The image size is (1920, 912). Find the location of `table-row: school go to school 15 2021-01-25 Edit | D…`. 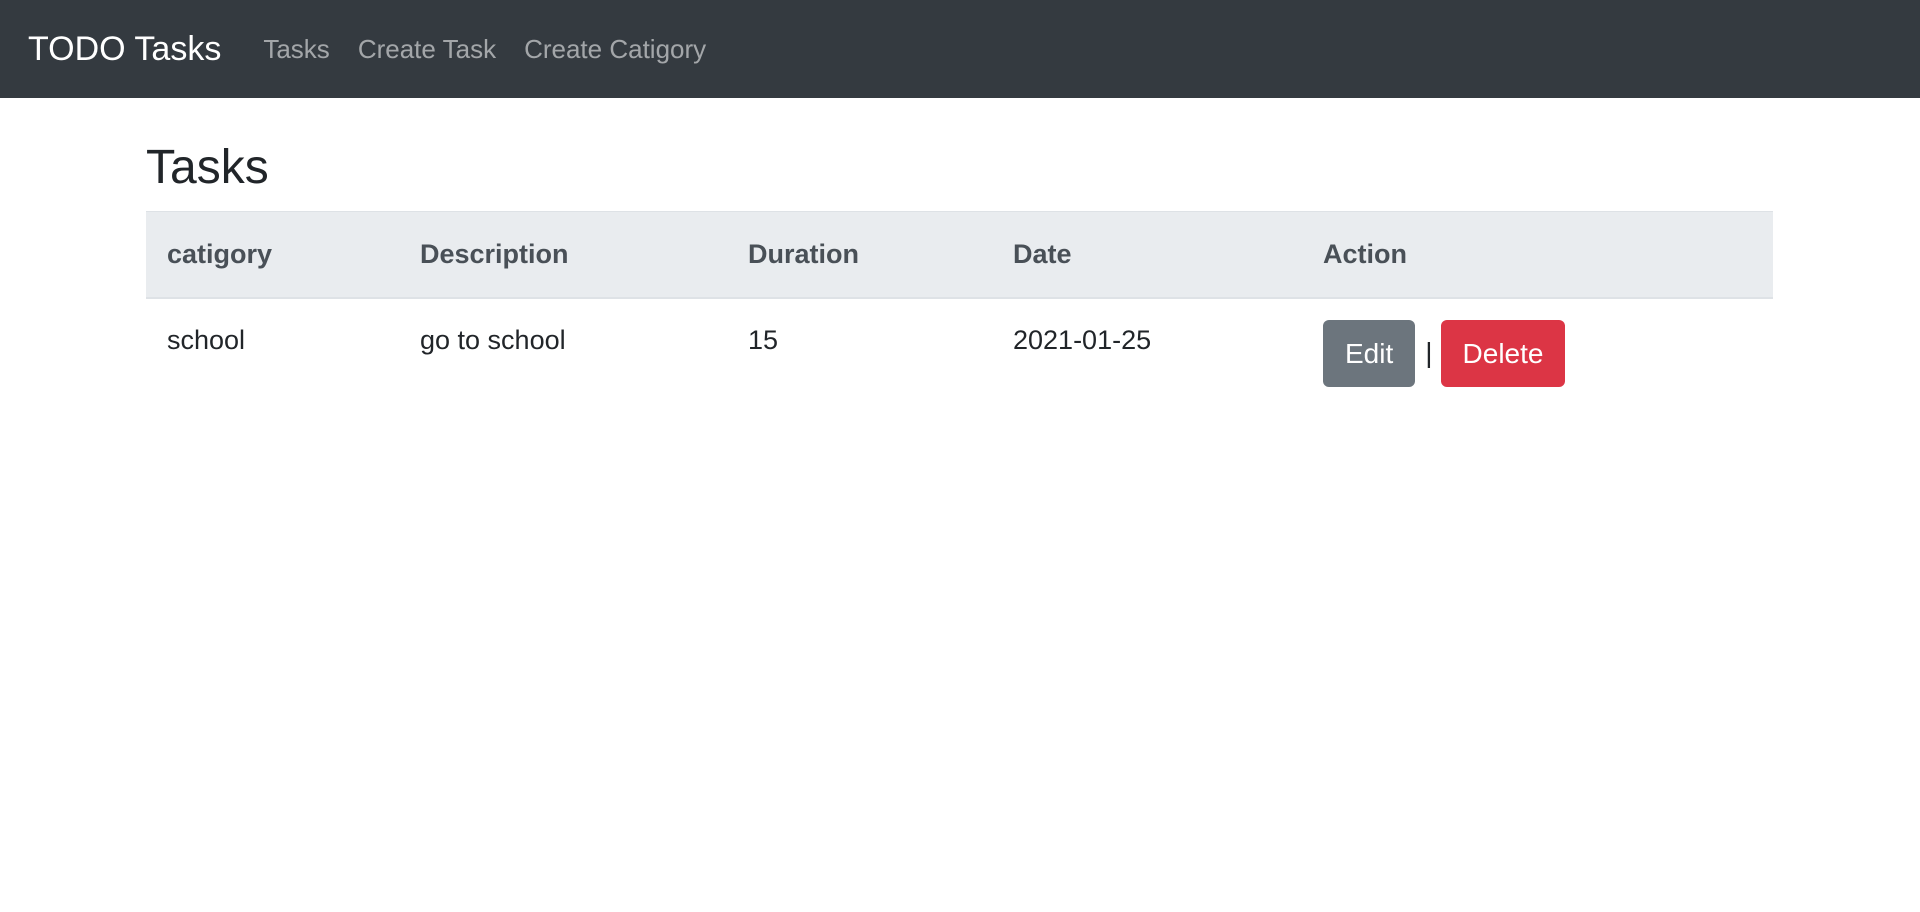

table-row: school go to school 15 2021-01-25 Edit | D… is located at coordinates (959, 352).